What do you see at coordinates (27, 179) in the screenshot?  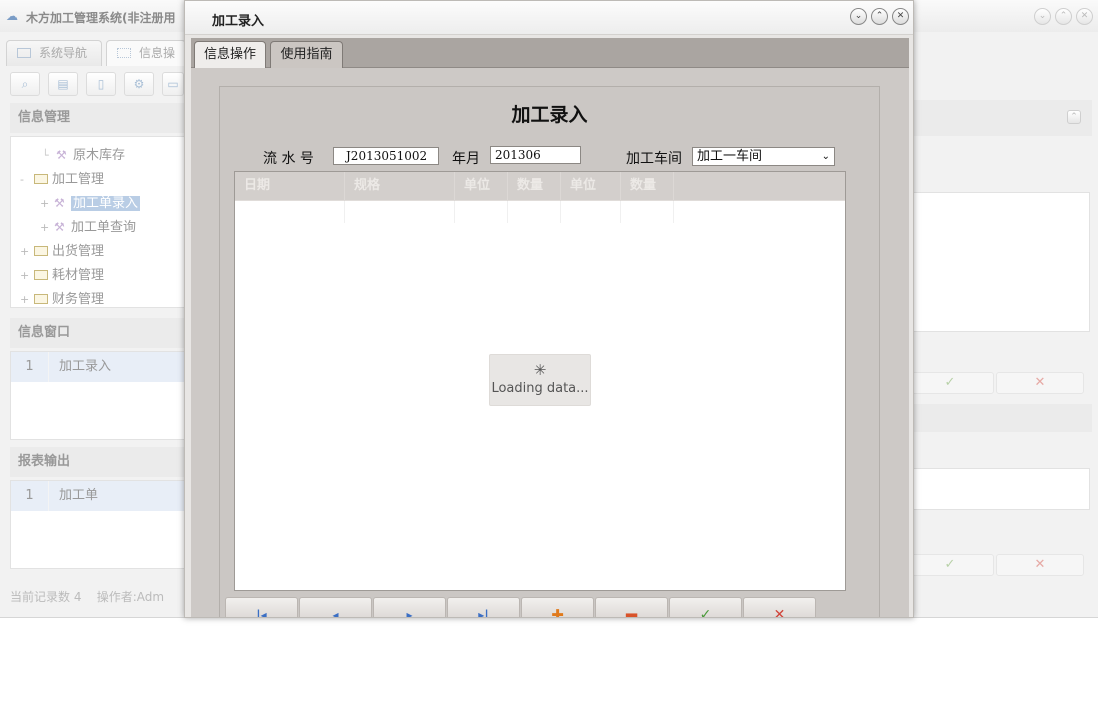 I see `collapse-icon: -` at bounding box center [27, 179].